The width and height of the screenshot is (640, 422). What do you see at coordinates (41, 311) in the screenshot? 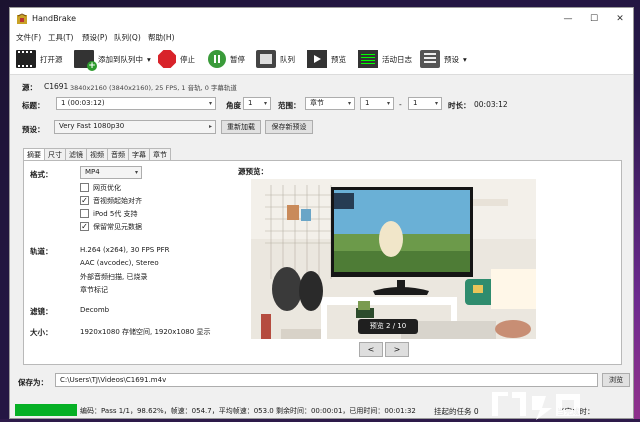
I see `filters-label: 滤镜：` at bounding box center [41, 311].